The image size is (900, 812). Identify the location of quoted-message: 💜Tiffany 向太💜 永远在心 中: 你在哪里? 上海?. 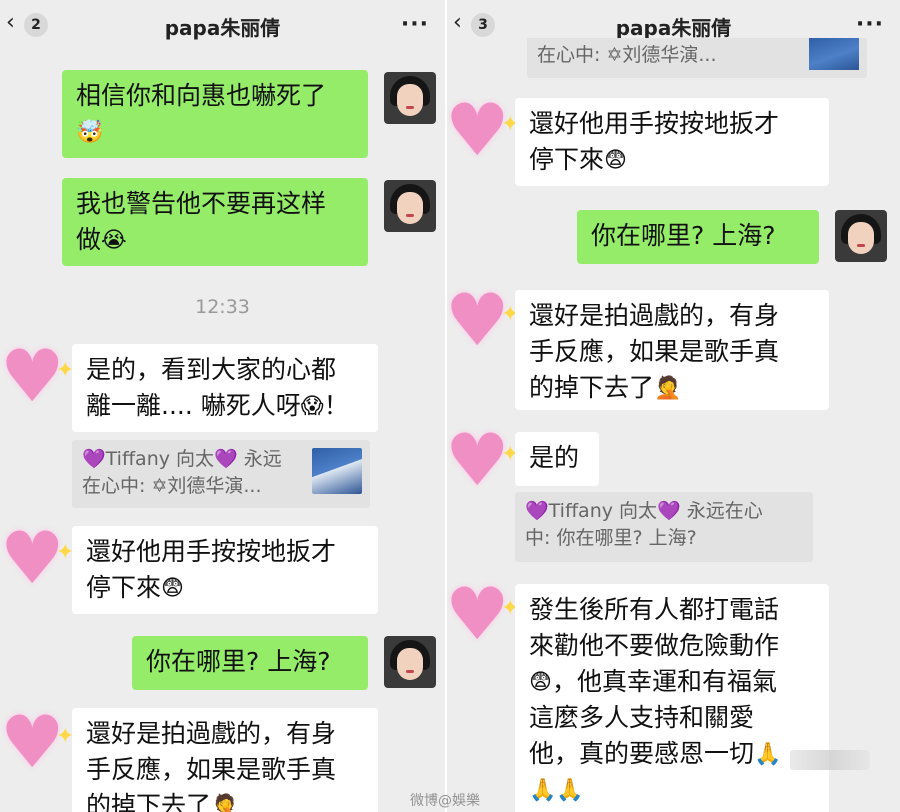
(664, 527).